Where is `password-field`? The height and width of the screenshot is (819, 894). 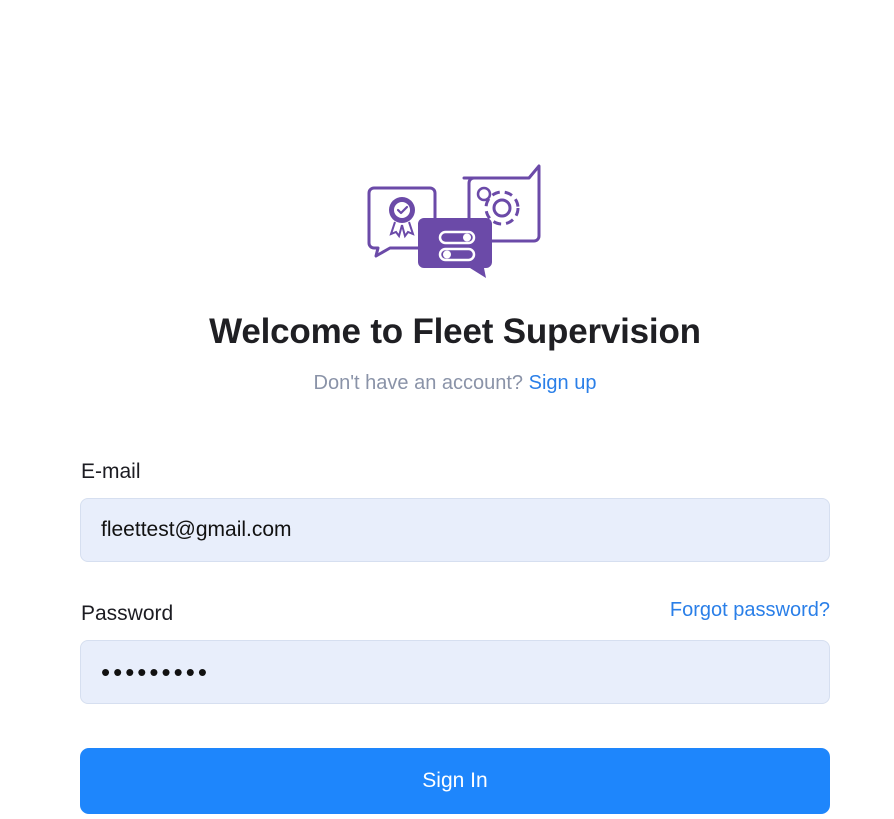
password-field is located at coordinates (455, 672).